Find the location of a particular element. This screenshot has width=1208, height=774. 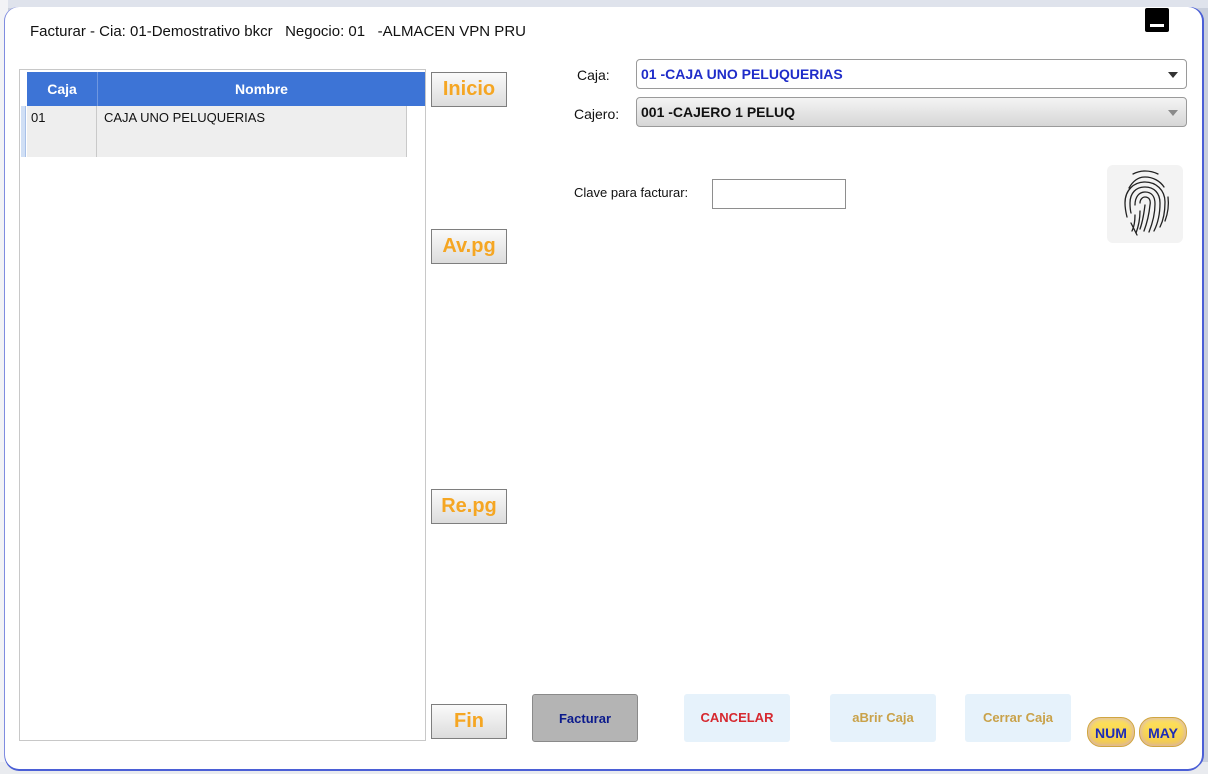

clave-input is located at coordinates (779, 194).